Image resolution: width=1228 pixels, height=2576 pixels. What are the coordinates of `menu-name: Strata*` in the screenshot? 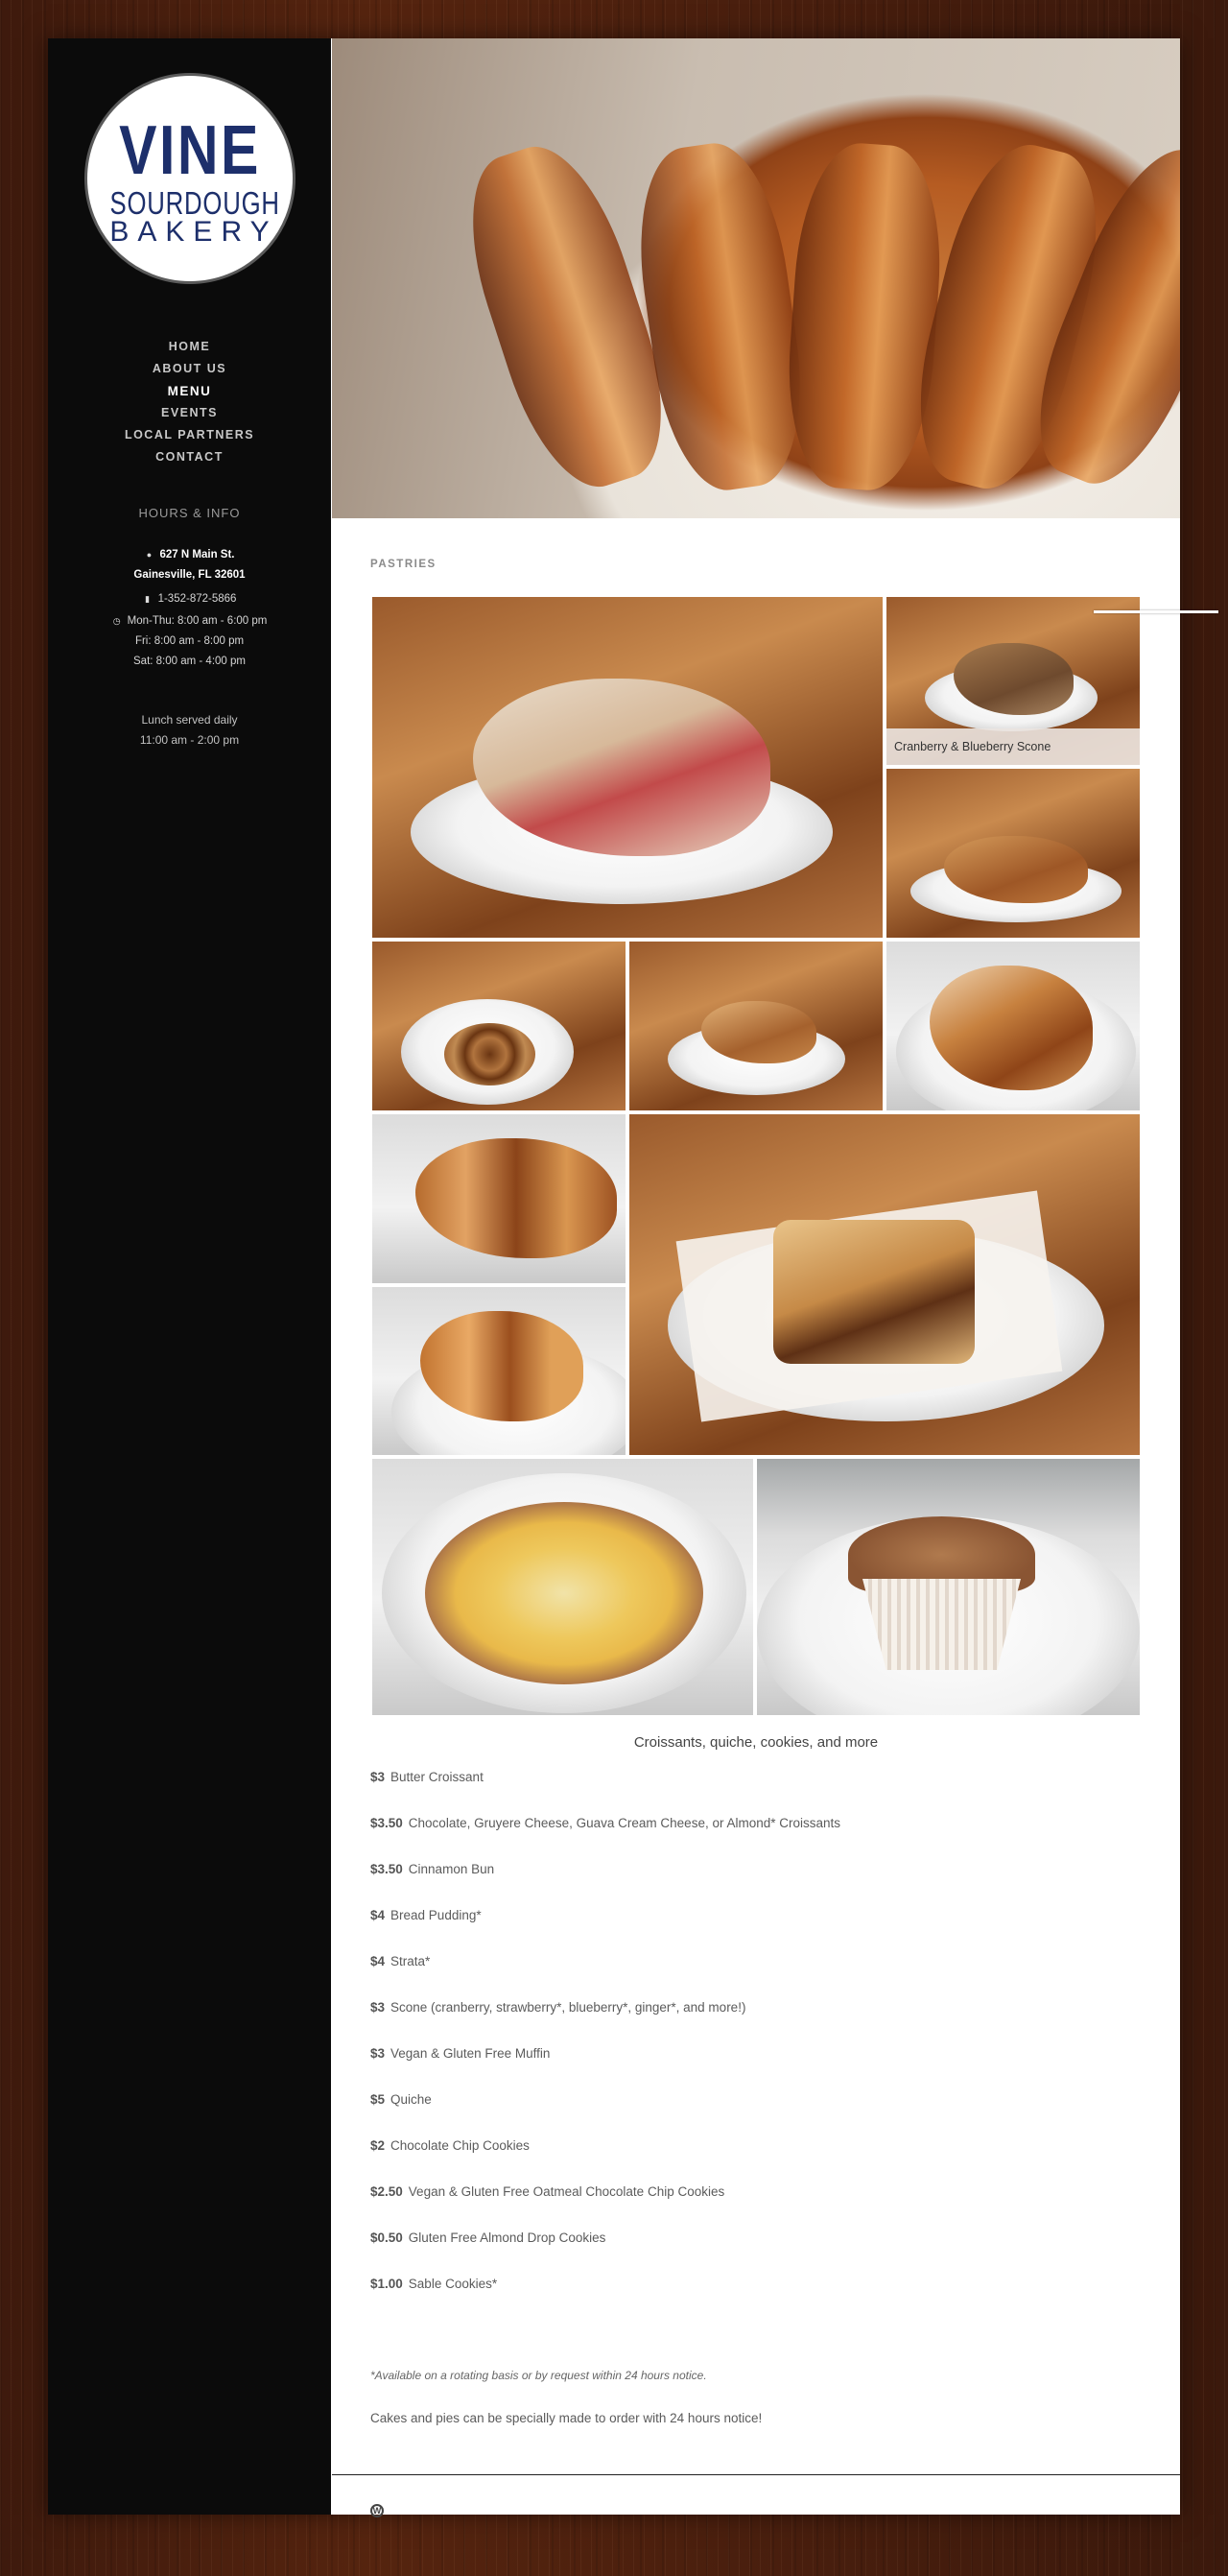 It's located at (410, 1961).